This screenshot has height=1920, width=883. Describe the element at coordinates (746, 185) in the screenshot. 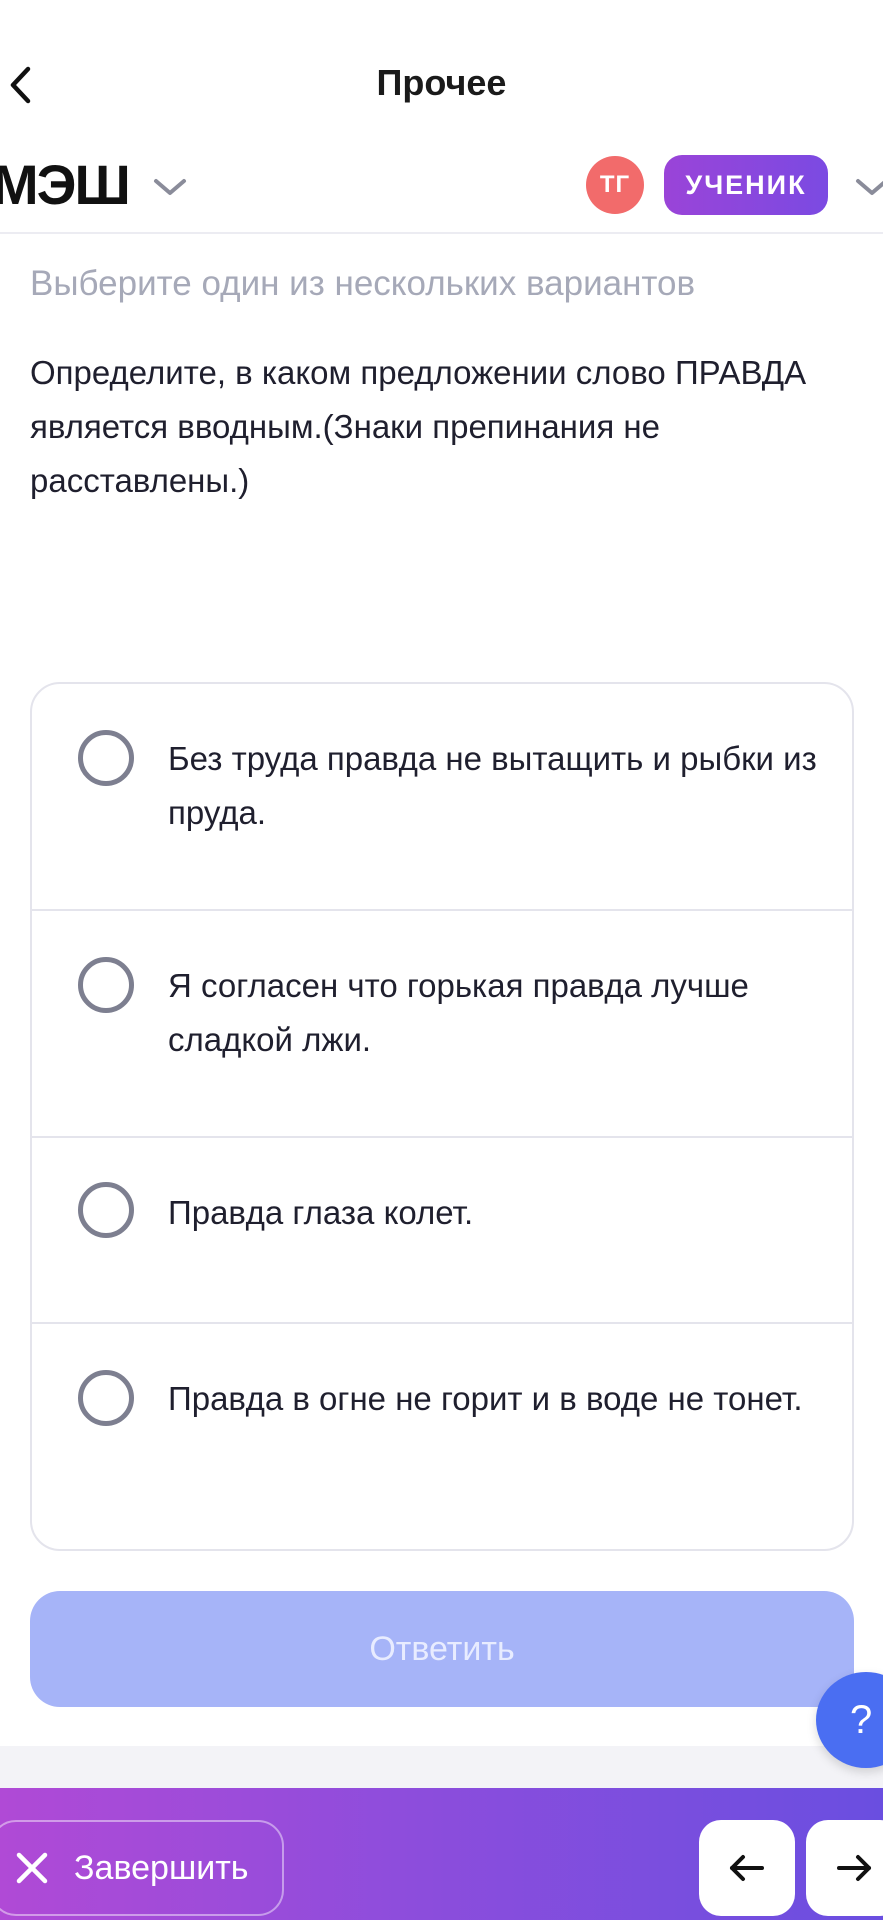

I see `role-badge: УЧЕНИК` at that location.